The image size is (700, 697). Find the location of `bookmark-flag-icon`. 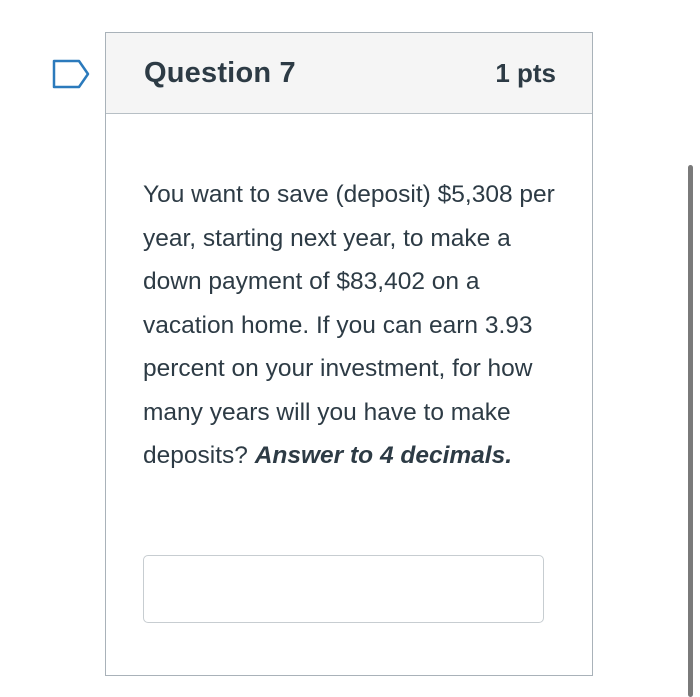

bookmark-flag-icon is located at coordinates (71, 74).